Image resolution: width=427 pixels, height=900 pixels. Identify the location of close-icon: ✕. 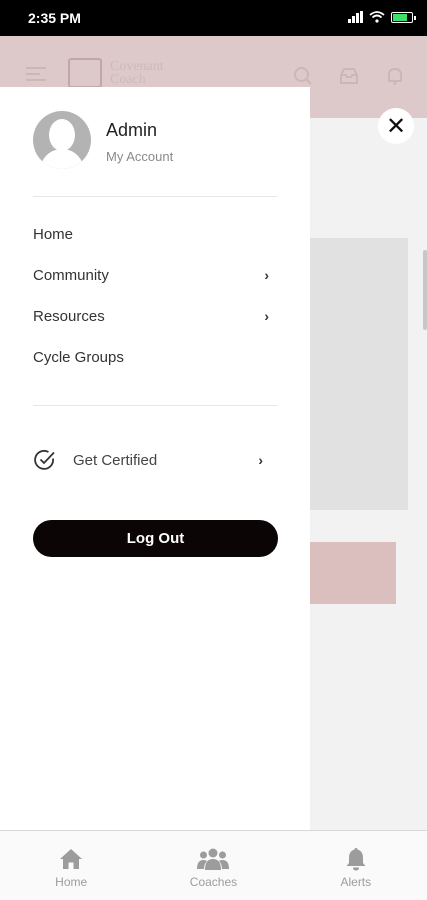
(396, 126).